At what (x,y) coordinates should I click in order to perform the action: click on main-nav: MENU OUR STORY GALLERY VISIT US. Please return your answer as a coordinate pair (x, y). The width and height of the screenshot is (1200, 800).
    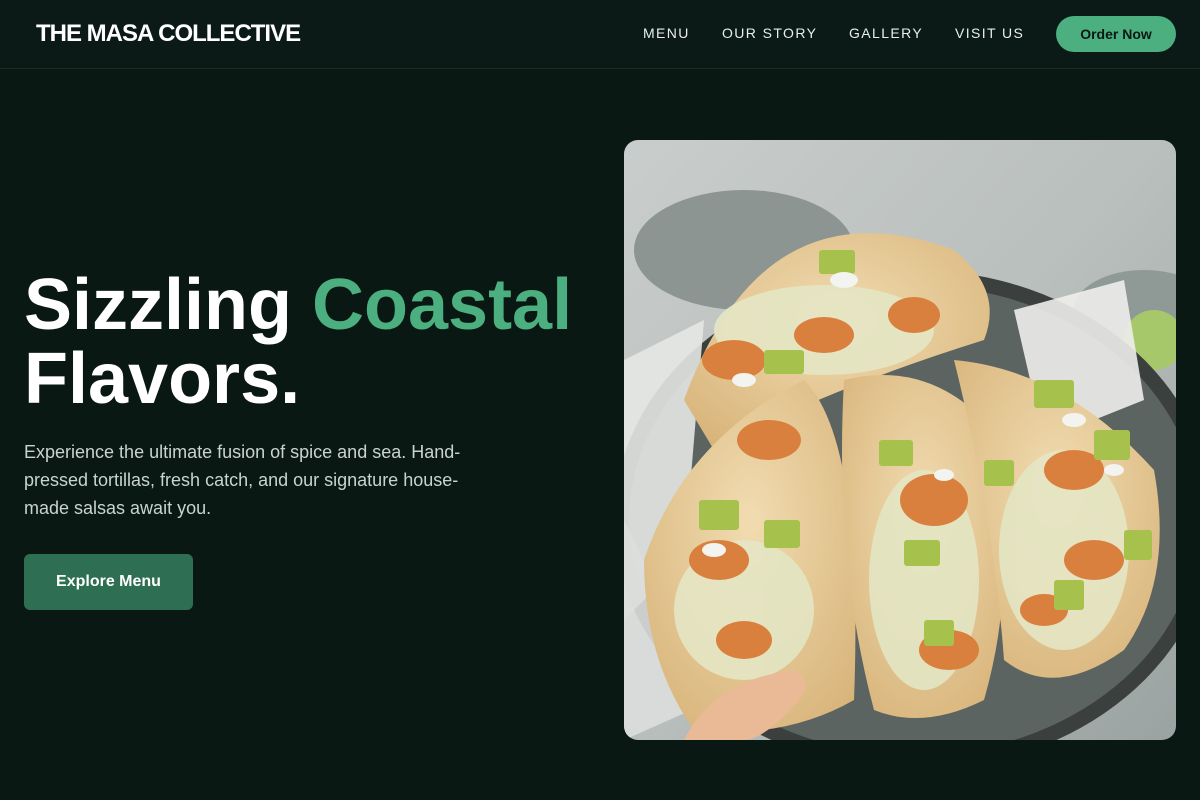
    Looking at the image, I should click on (600, 35).